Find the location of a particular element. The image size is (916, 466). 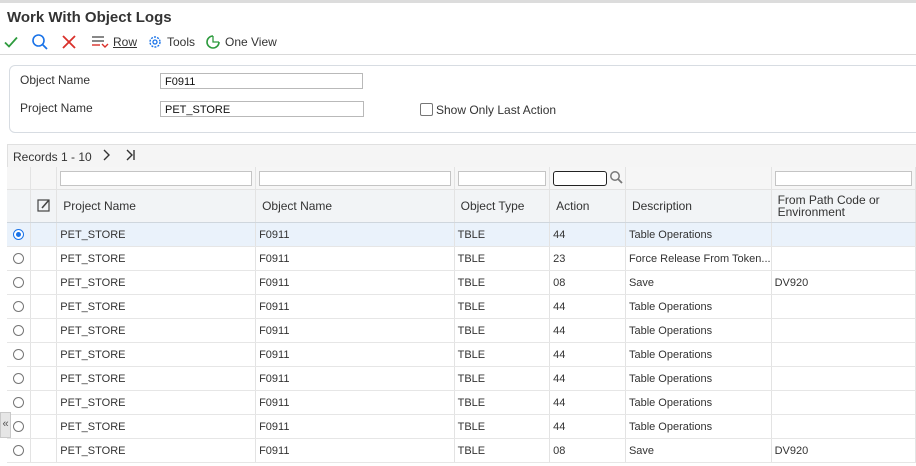

ok-button is located at coordinates (11, 42).